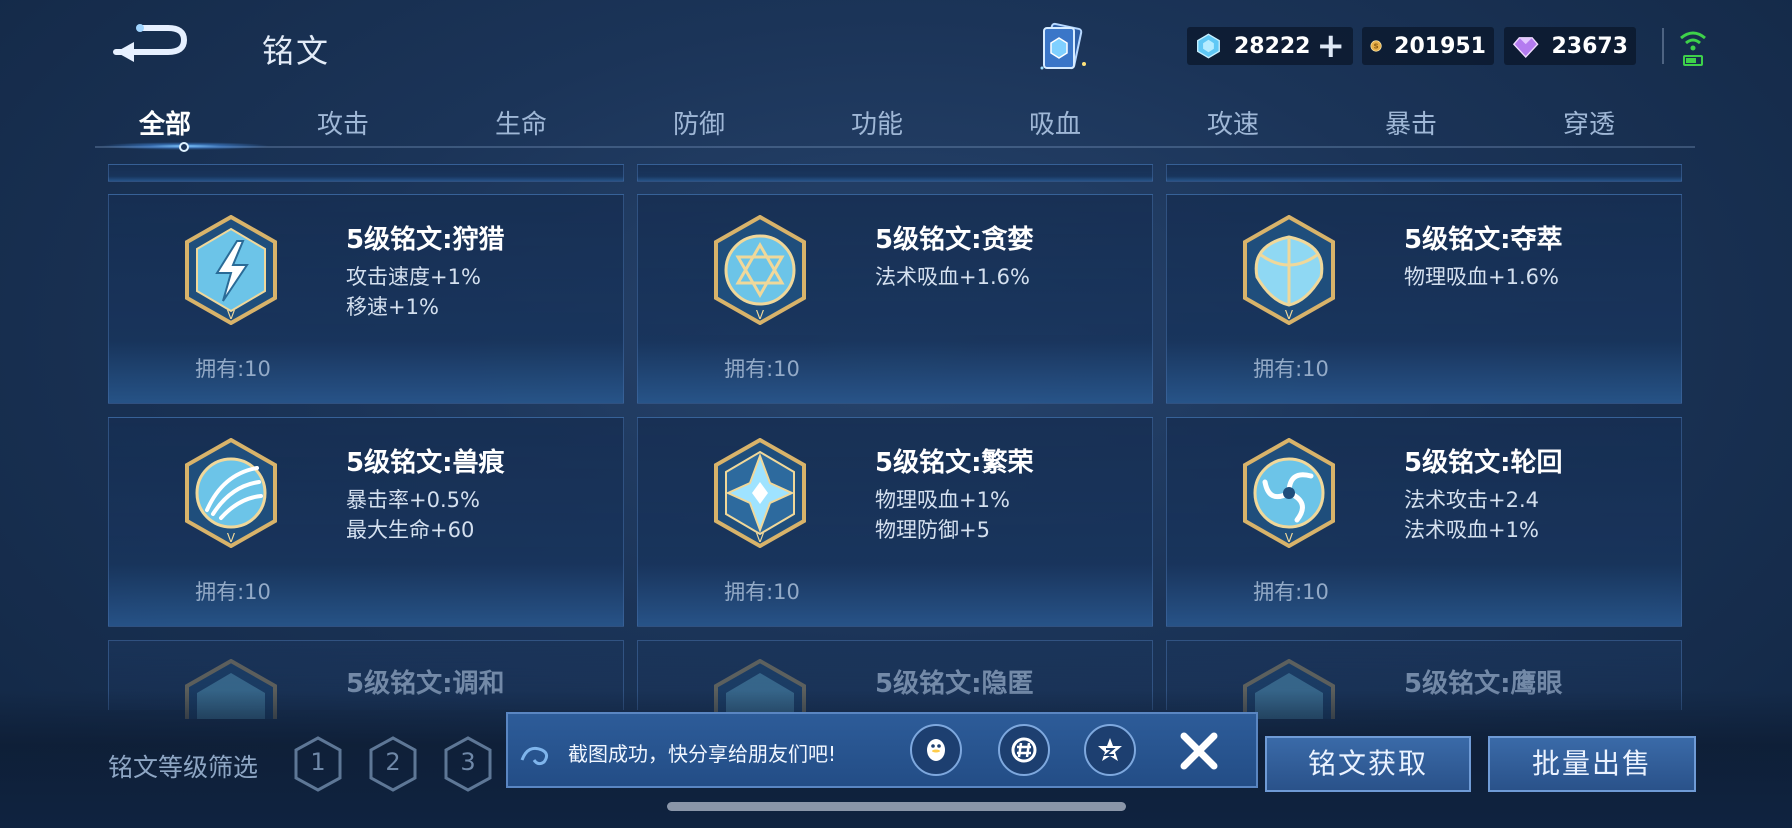 Image resolution: width=1792 pixels, height=828 pixels. I want to click on rune-stat: 物理吸血+1.6%, so click(1481, 277).